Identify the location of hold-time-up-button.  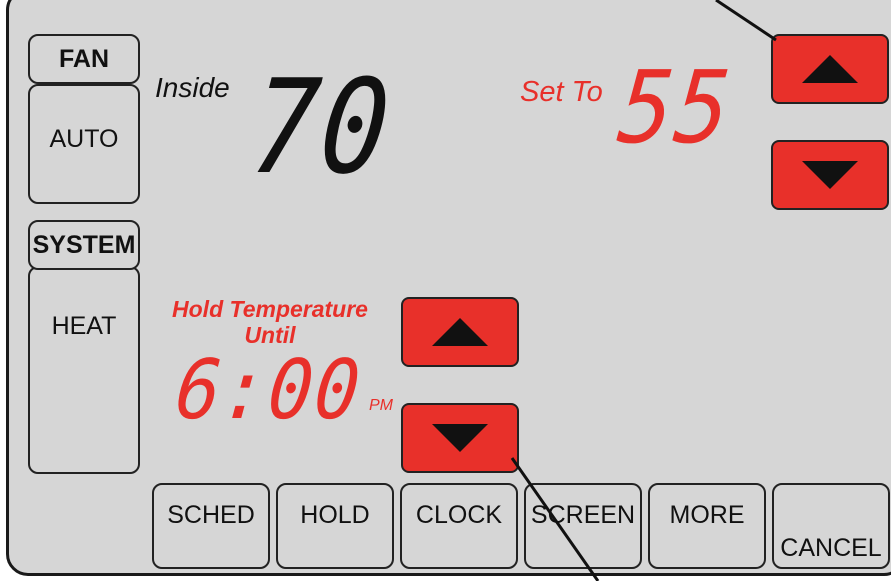
(460, 332).